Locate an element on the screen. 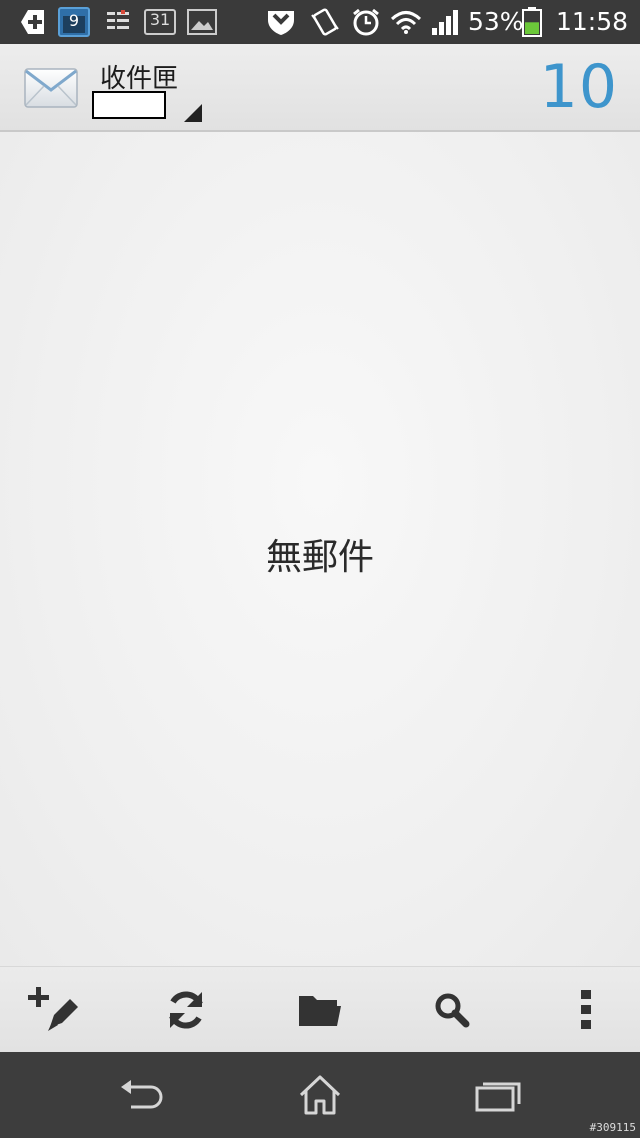  recent-apps-button is located at coordinates (498, 1095).